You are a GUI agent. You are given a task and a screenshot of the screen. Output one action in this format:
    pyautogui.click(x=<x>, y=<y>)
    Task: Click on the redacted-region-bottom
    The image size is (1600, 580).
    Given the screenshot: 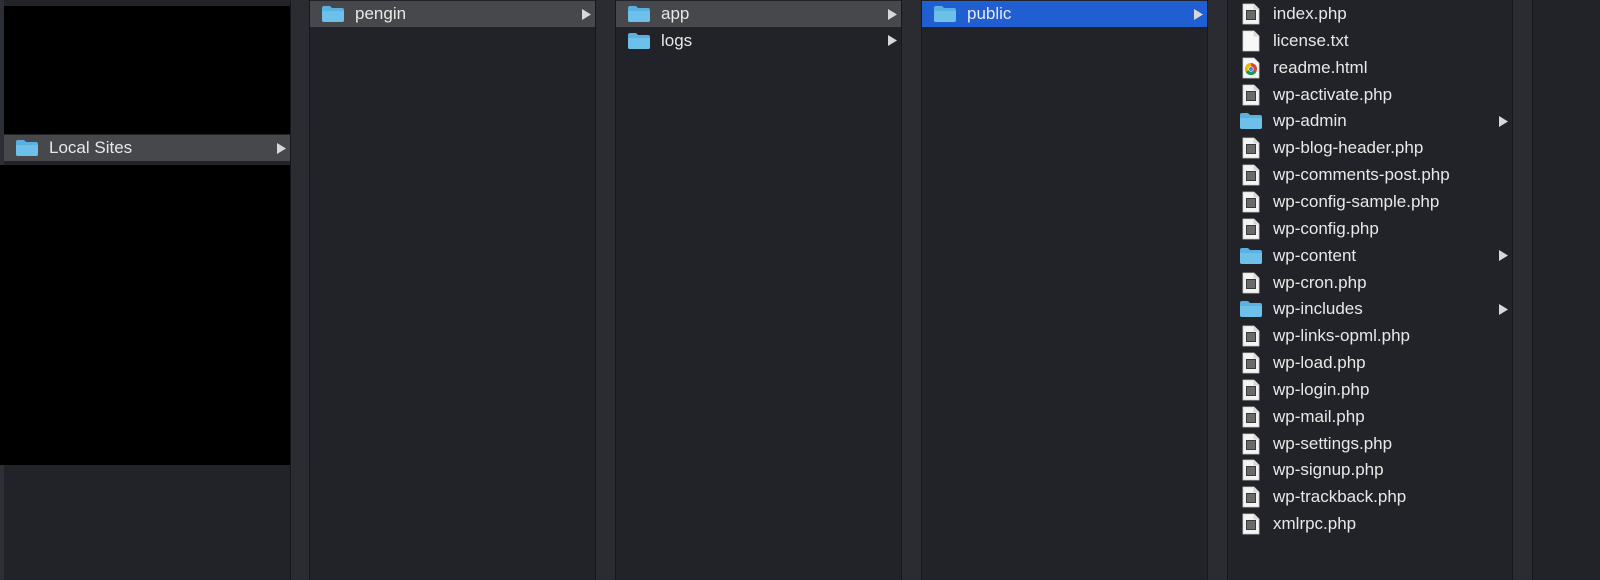 What is the action you would take?
    pyautogui.click(x=148, y=315)
    